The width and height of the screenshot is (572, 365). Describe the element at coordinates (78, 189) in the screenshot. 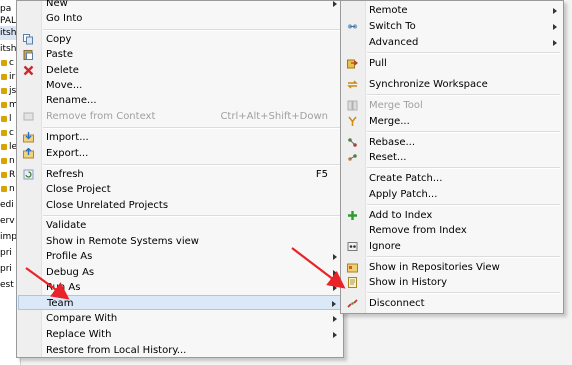

I see `menu-item-label: Close Project` at that location.